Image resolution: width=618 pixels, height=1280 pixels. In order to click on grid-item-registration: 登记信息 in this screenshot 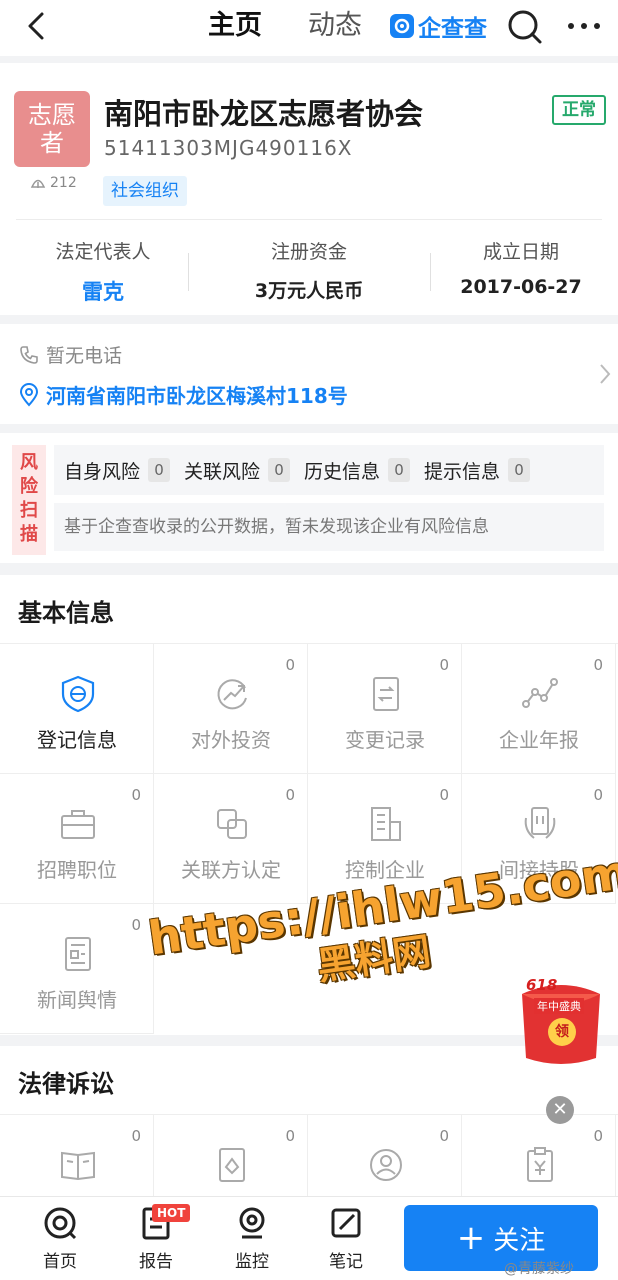, I will do `click(77, 709)`.